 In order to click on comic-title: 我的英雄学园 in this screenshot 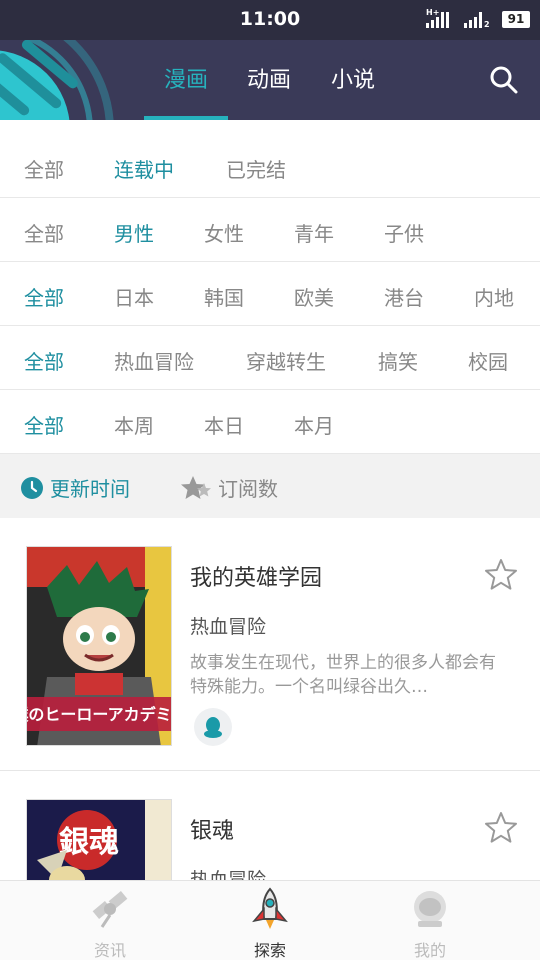, I will do `click(256, 576)`.